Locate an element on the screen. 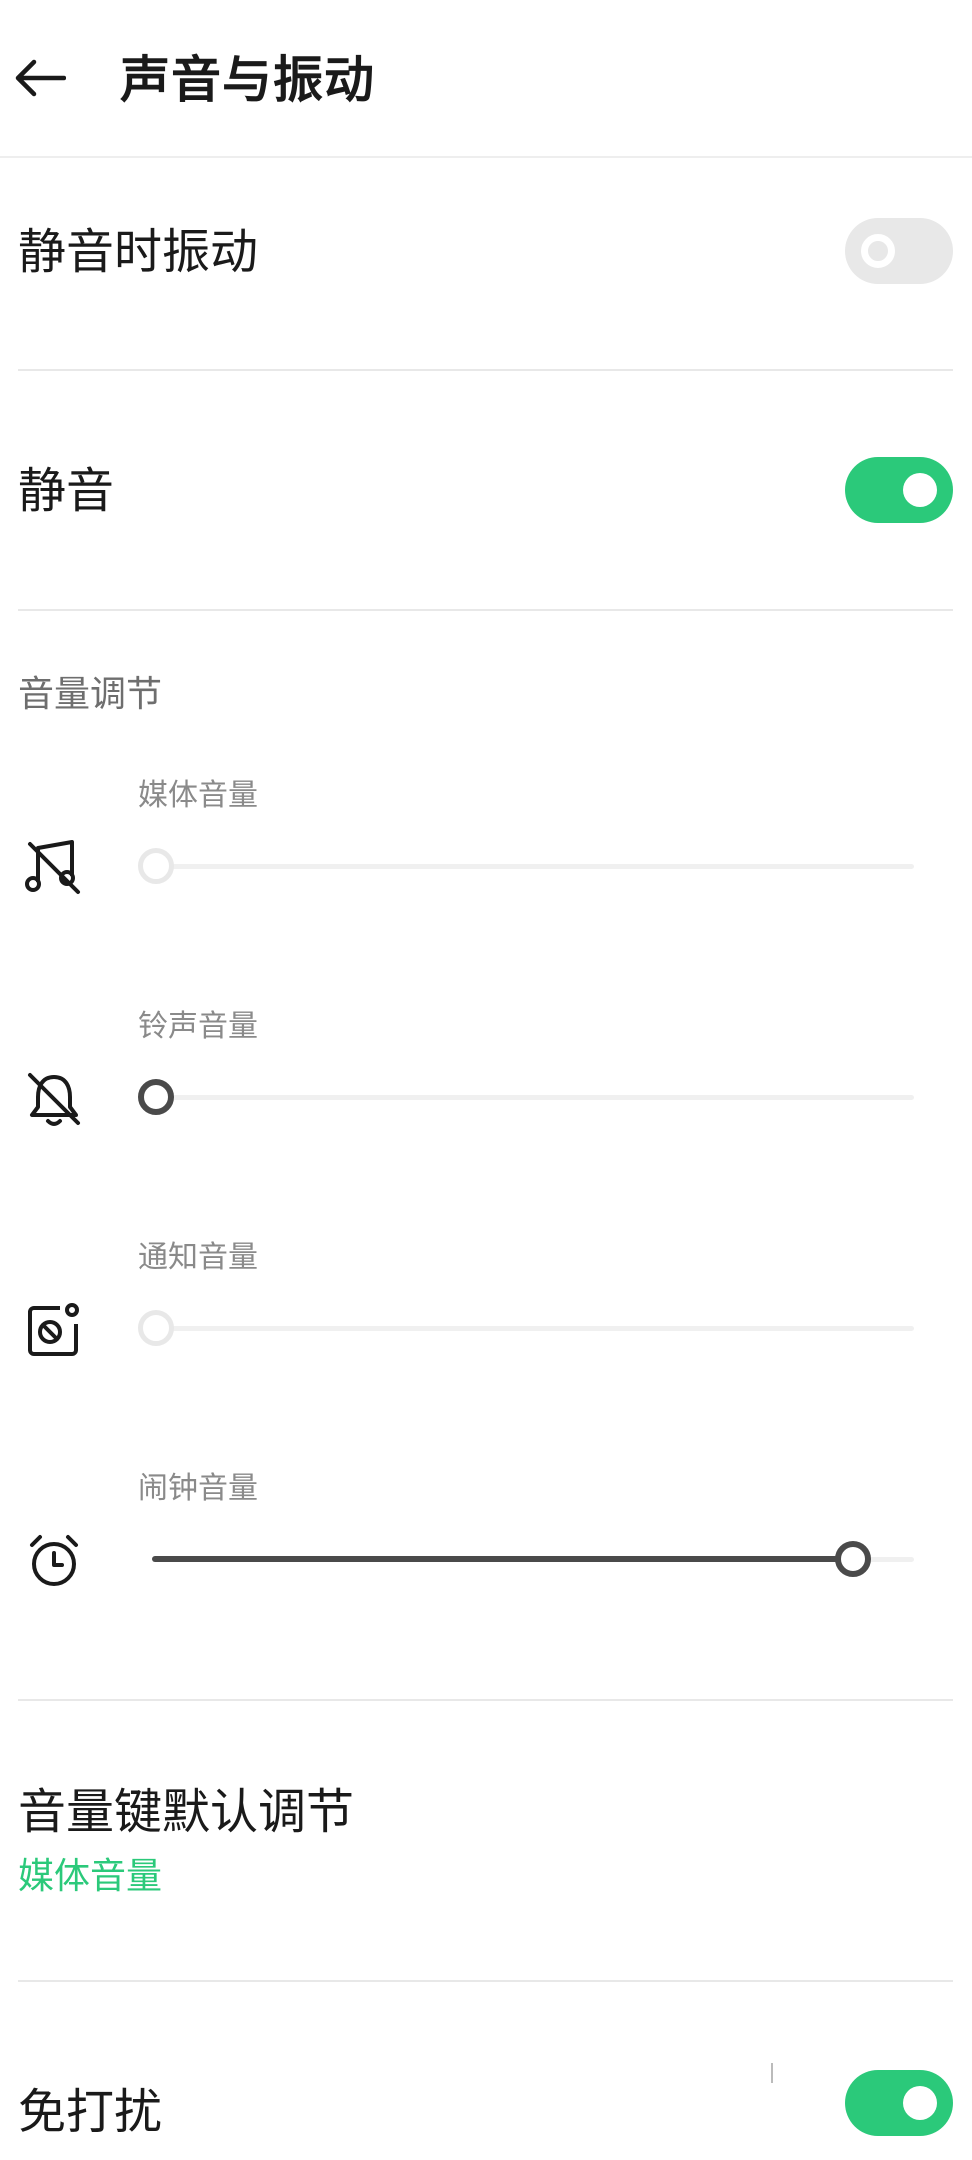 This screenshot has width=972, height=2160. vibrate-on-silent-row: 静音时振动 is located at coordinates (485, 253).